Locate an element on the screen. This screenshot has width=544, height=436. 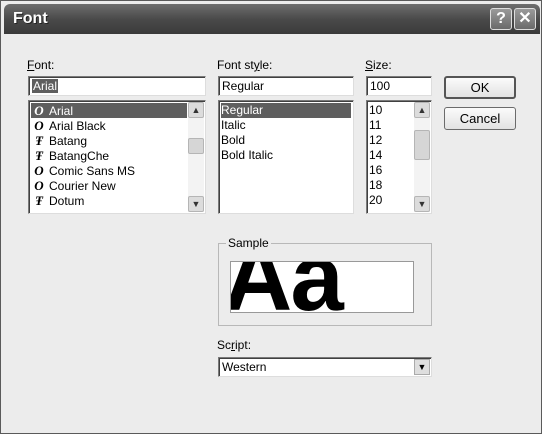
script-value: Western is located at coordinates (244, 367).